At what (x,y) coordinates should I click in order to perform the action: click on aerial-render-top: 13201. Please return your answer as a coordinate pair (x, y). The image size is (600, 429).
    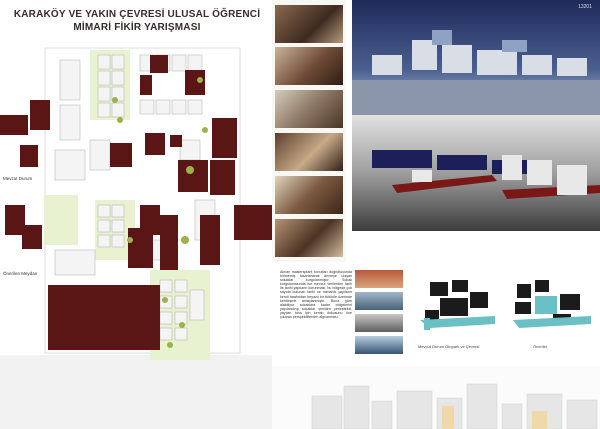
    Looking at the image, I should click on (476, 57).